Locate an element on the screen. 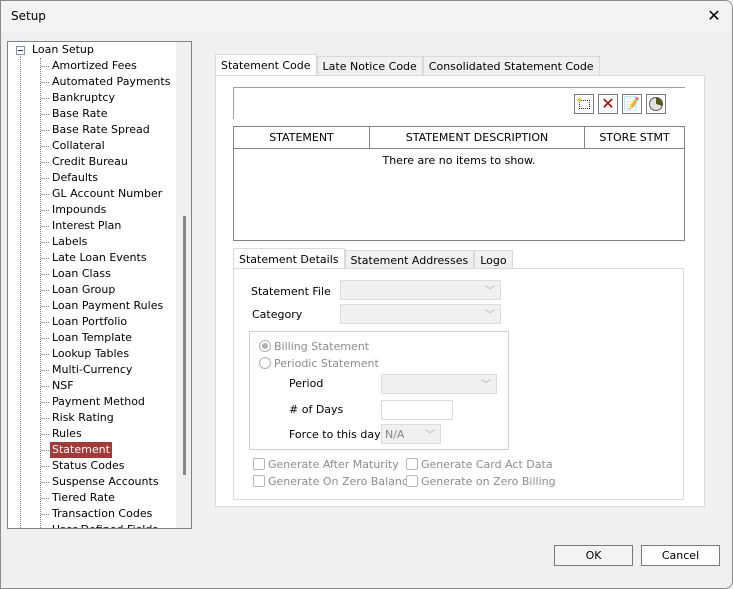  tree-item-impounds: Impounds is located at coordinates (79, 210).